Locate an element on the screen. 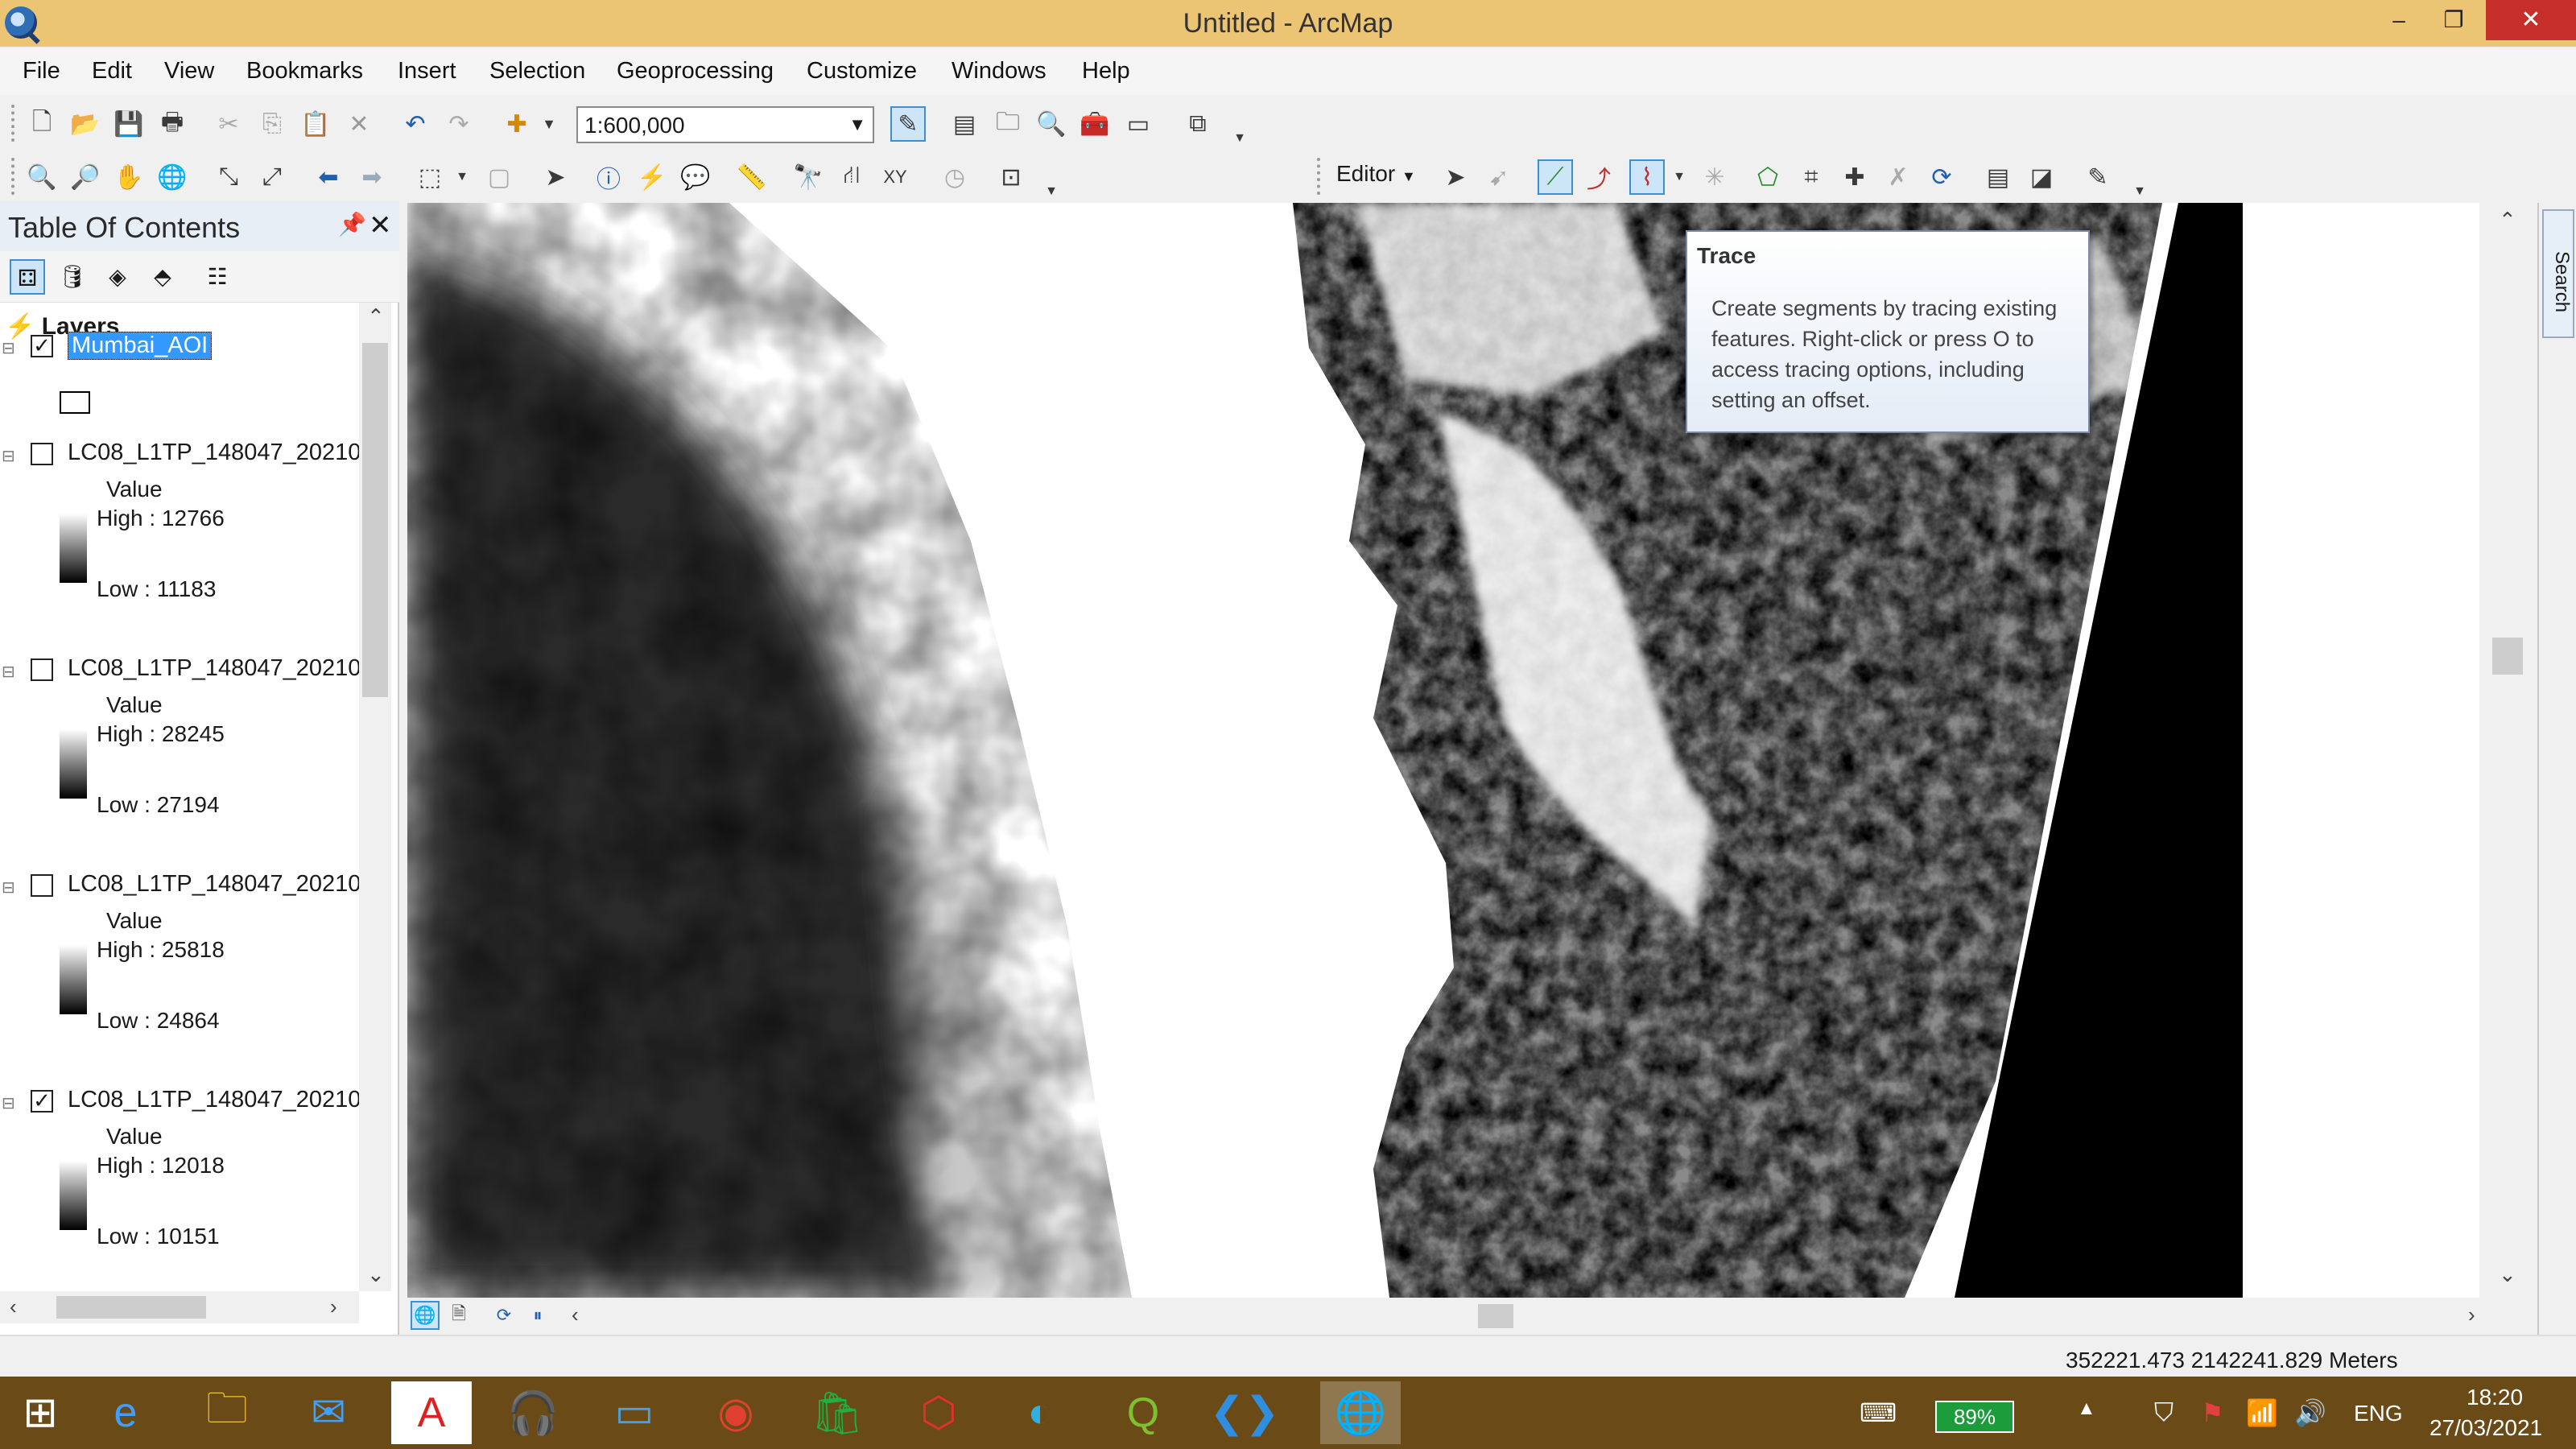 The width and height of the screenshot is (2576, 1449). edit-vertices-icon: ⬠ is located at coordinates (1768, 177).